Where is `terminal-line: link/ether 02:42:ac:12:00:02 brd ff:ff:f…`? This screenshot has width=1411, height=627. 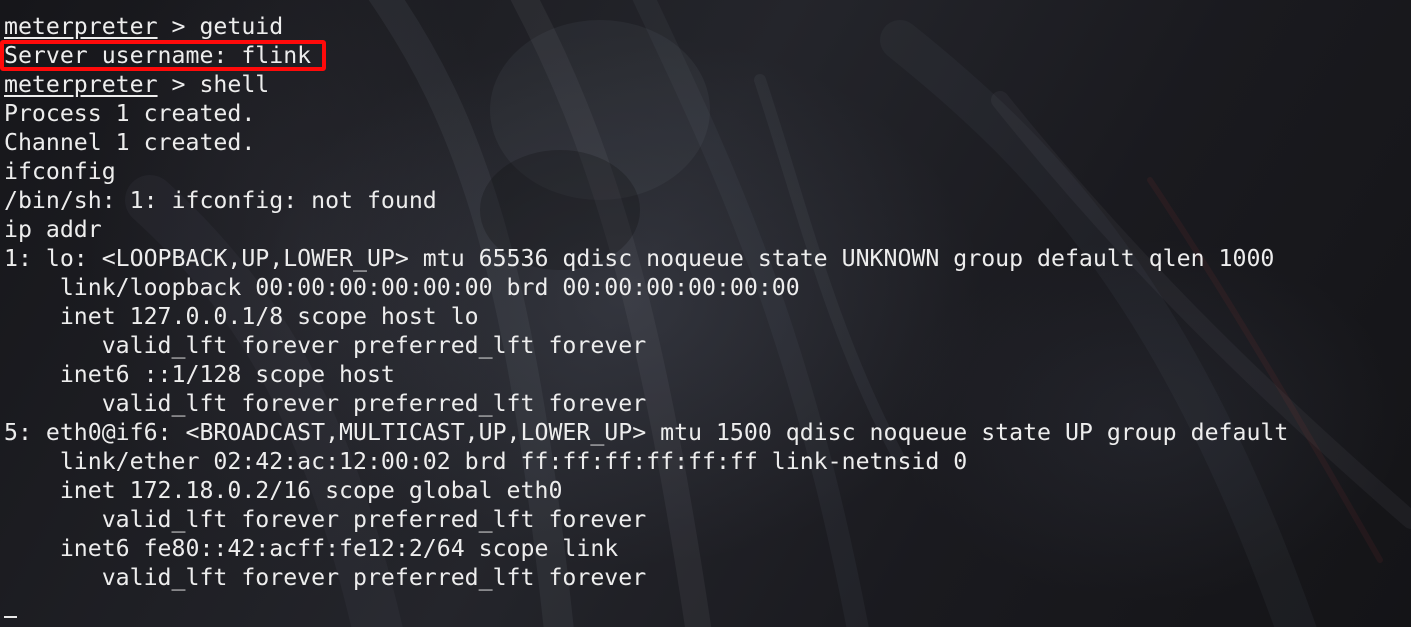
terminal-line: link/ether 02:42:ac:12:00:02 brd ff:ff:f… is located at coordinates (646, 461).